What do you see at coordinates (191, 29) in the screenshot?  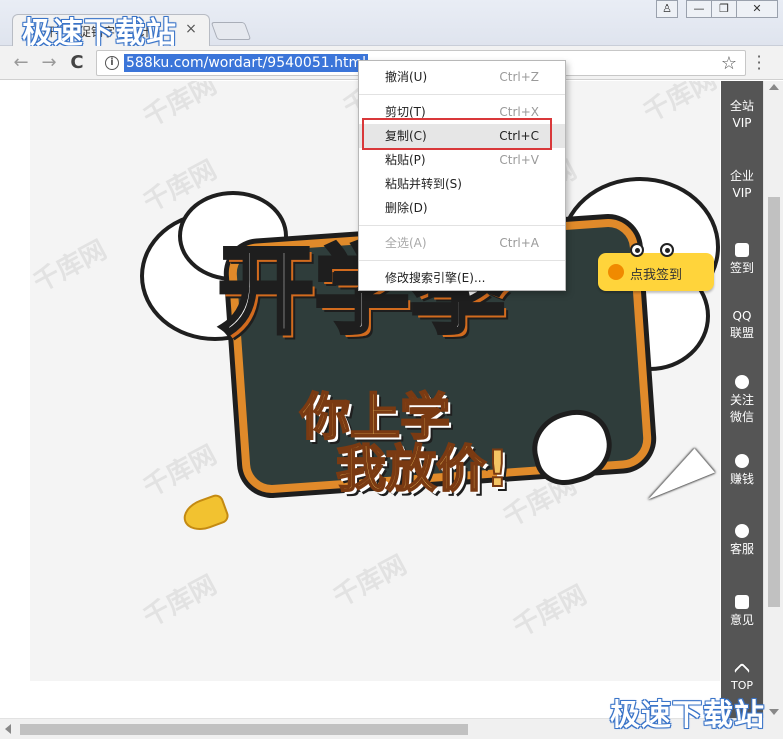 I see `tab-close-icon: ×` at bounding box center [191, 29].